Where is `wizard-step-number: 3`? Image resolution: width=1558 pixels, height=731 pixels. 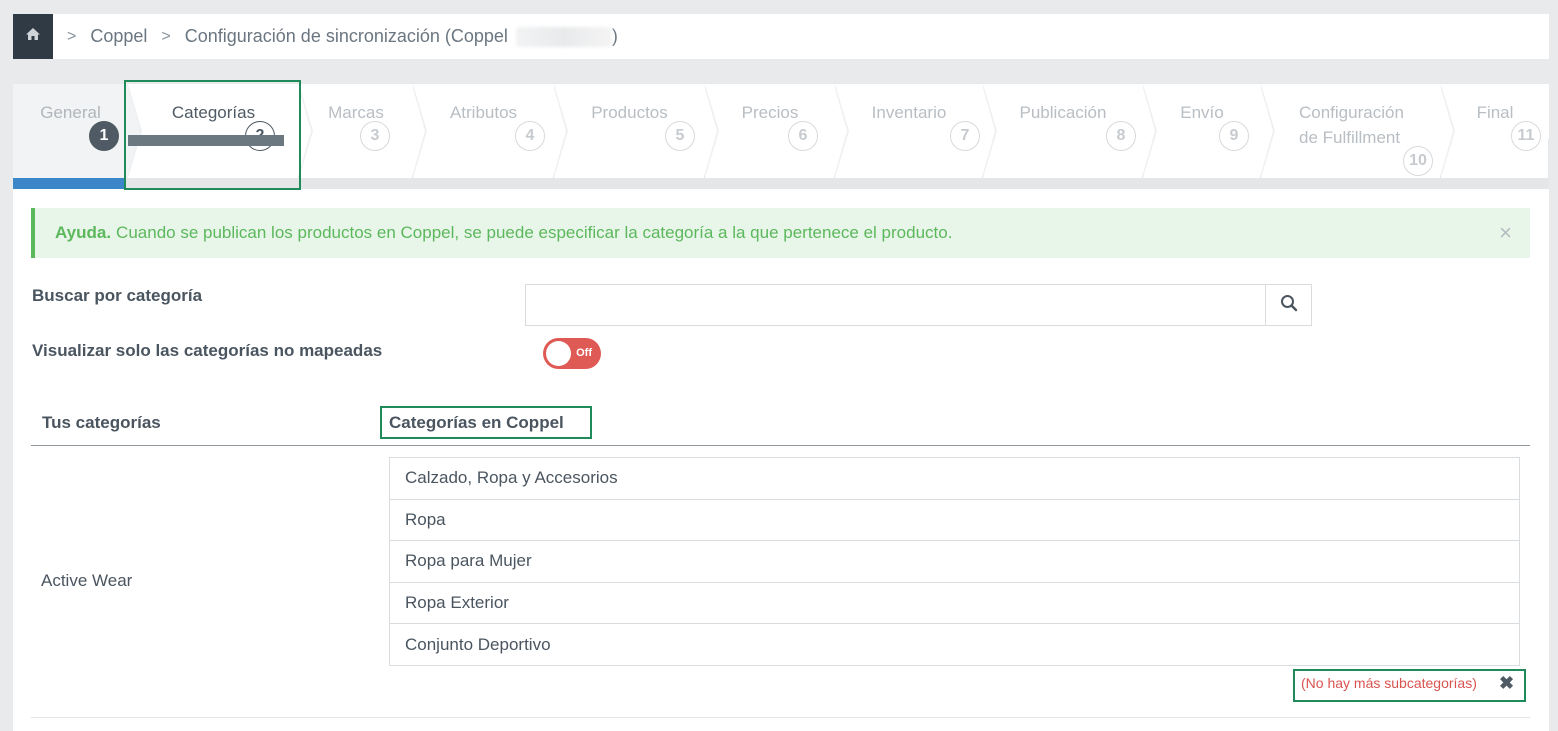
wizard-step-number: 3 is located at coordinates (375, 136).